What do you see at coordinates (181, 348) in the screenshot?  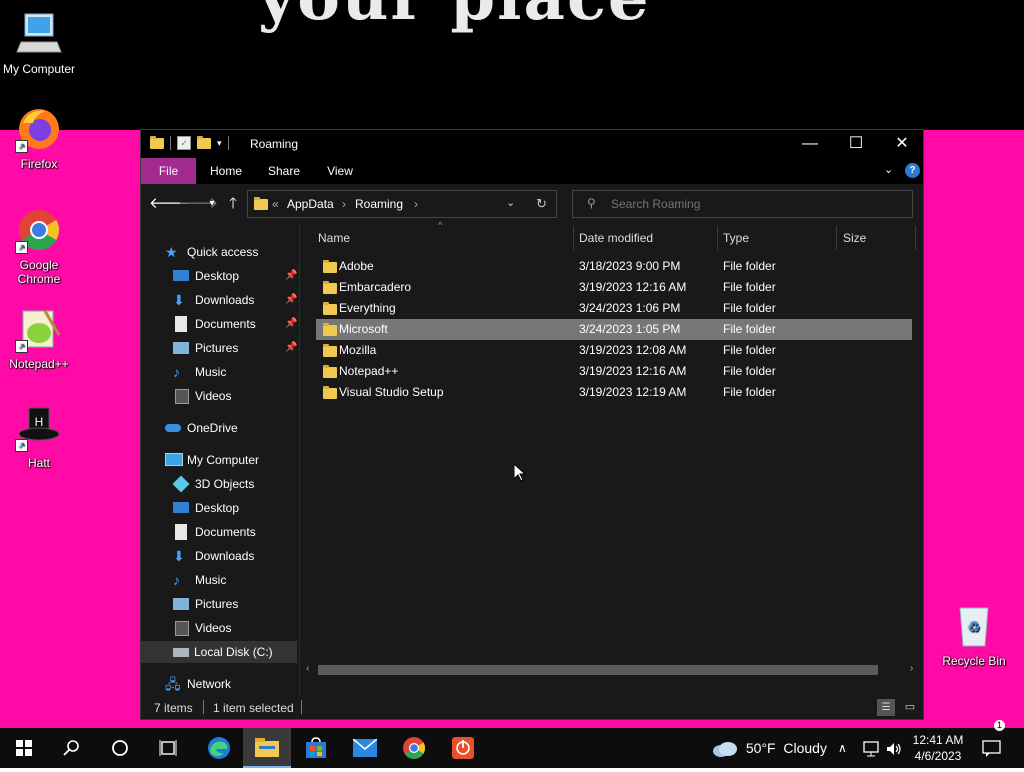 I see `pictures-icon` at bounding box center [181, 348].